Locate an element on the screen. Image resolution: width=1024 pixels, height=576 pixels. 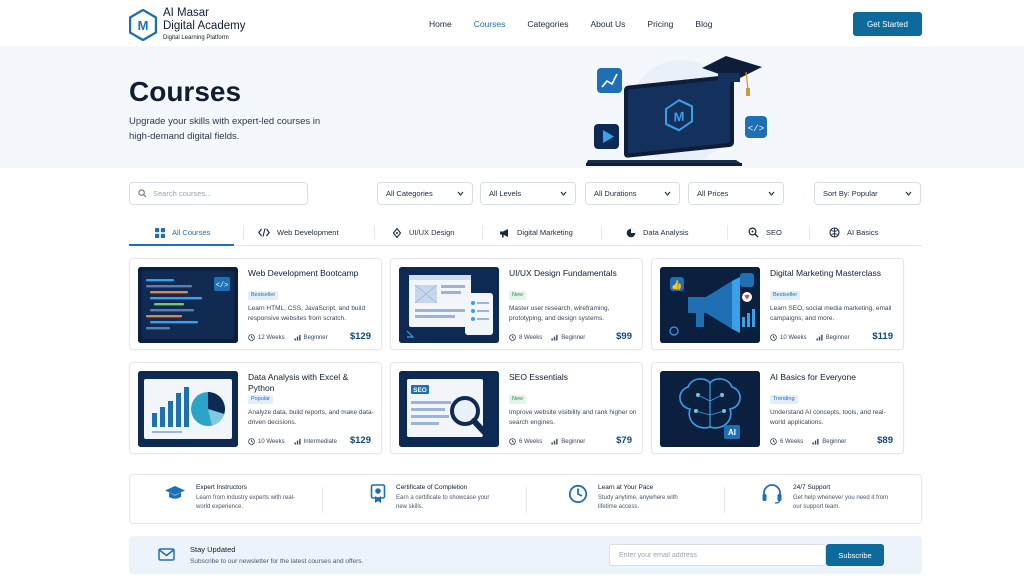
duration-filter-dropdown: All Durations is located at coordinates (632, 193).